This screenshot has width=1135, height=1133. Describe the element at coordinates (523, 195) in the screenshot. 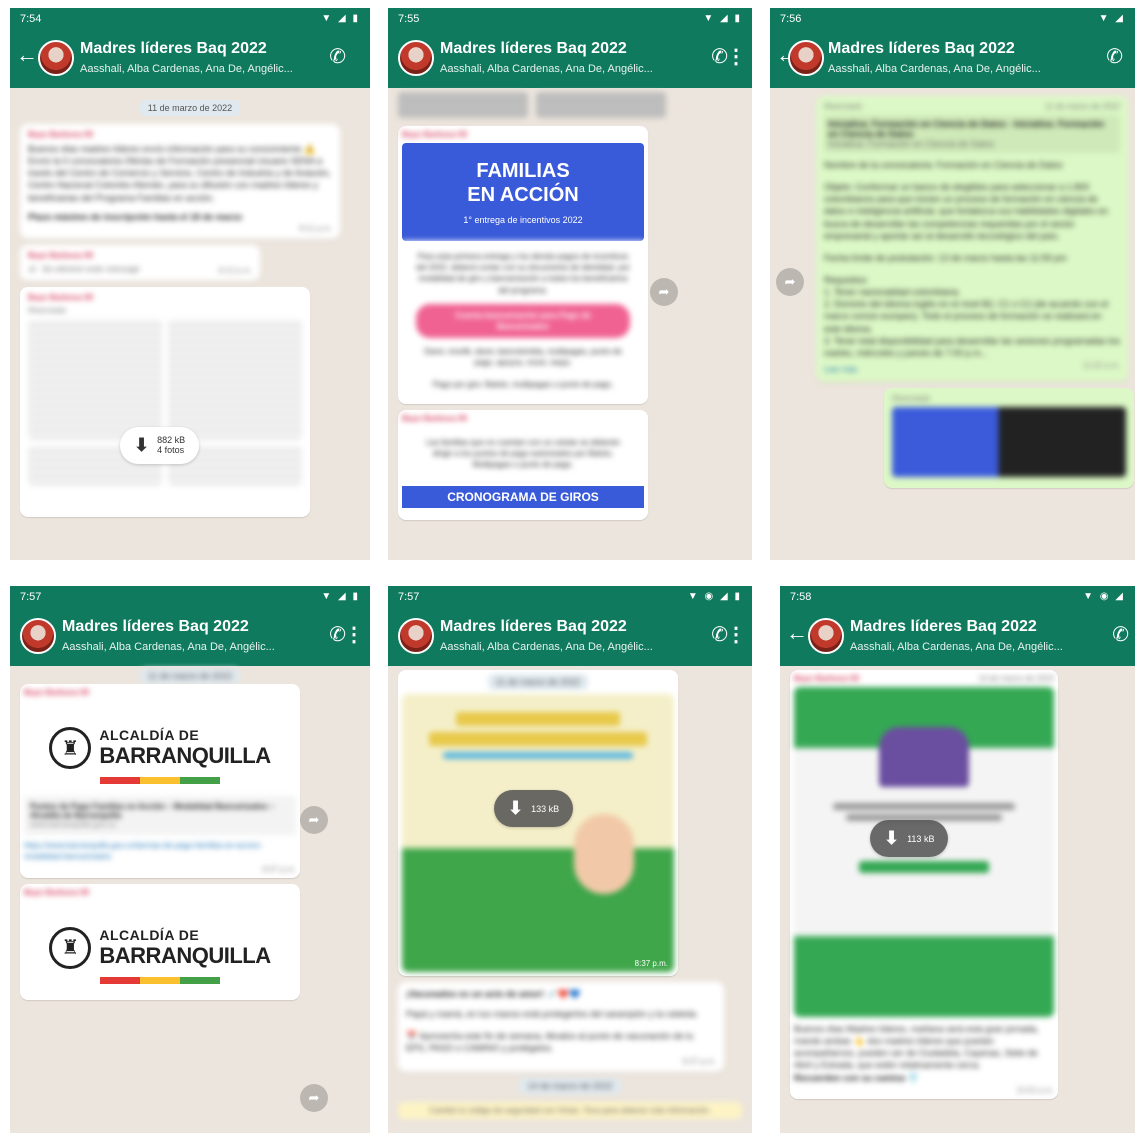

I see `banner-title: EN ACCIÓN` at that location.